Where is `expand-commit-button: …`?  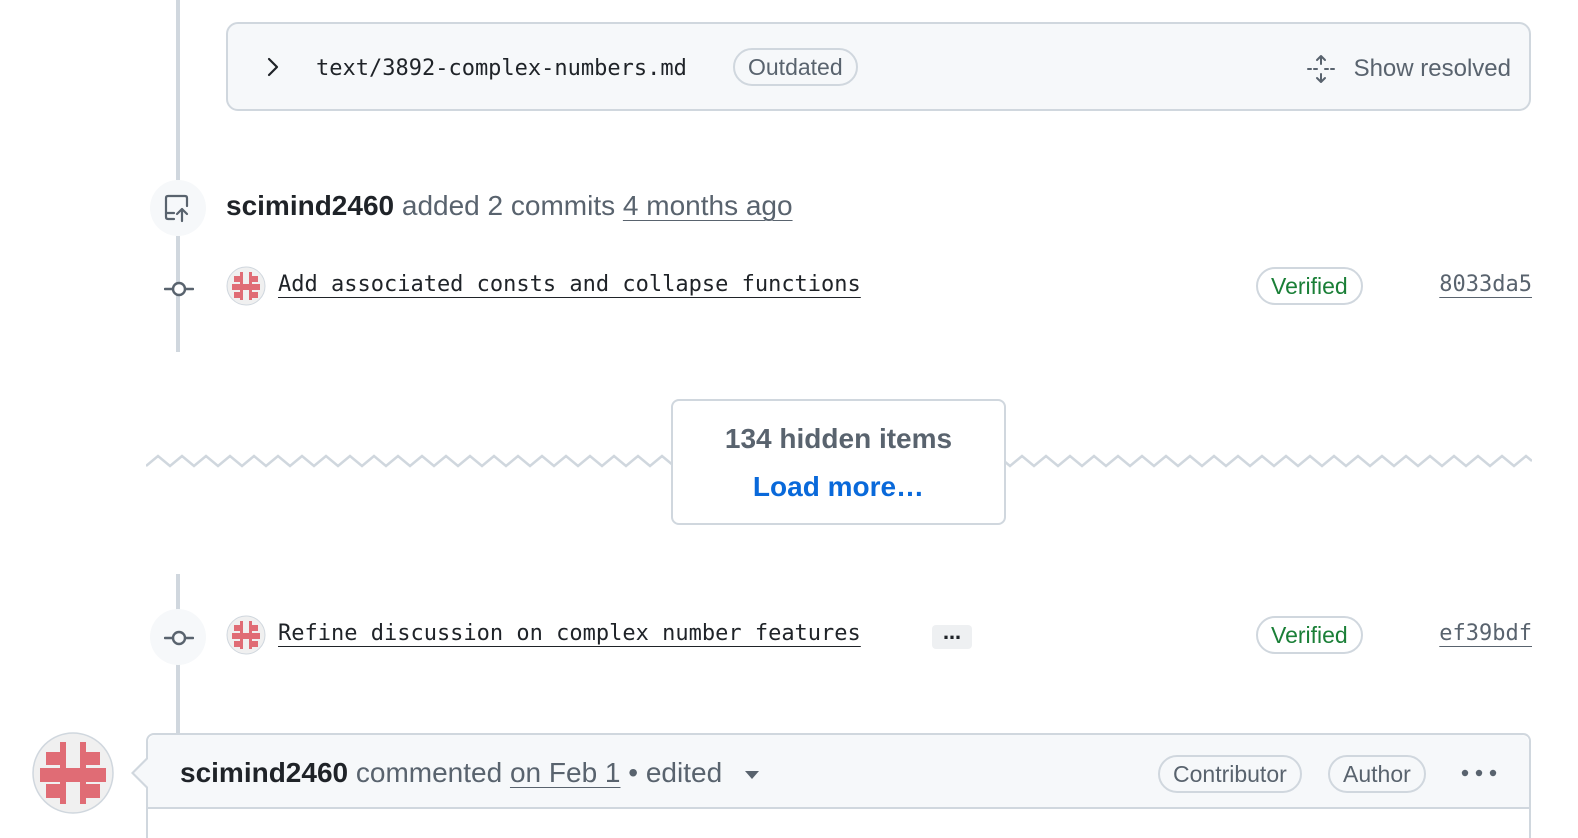 expand-commit-button: … is located at coordinates (952, 637).